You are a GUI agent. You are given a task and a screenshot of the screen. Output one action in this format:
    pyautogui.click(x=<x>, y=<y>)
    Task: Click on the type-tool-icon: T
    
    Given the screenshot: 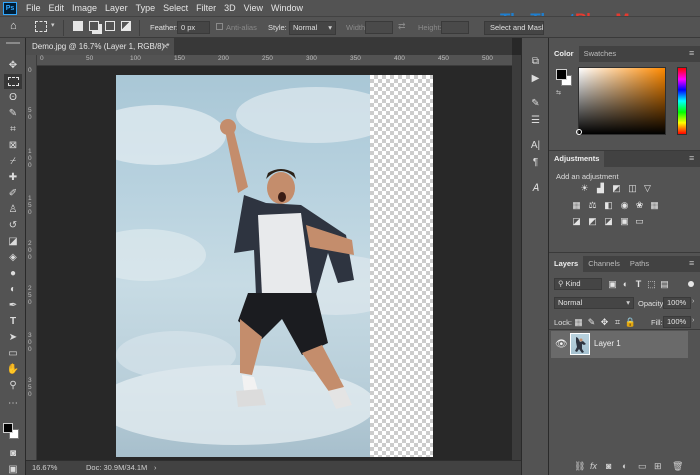 What is the action you would take?
    pyautogui.click(x=13, y=321)
    